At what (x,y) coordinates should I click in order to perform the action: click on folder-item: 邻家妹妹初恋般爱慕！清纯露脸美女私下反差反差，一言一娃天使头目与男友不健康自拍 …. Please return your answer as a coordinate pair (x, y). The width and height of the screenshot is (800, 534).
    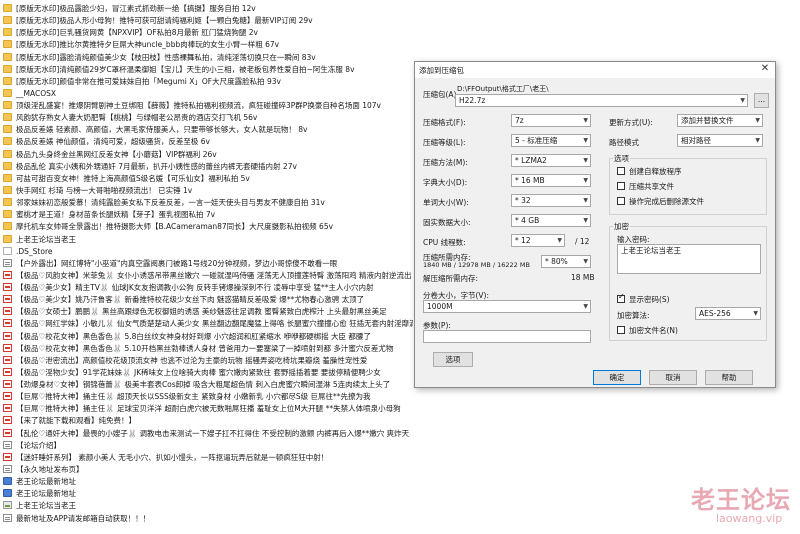
    Looking at the image, I should click on (208, 202).